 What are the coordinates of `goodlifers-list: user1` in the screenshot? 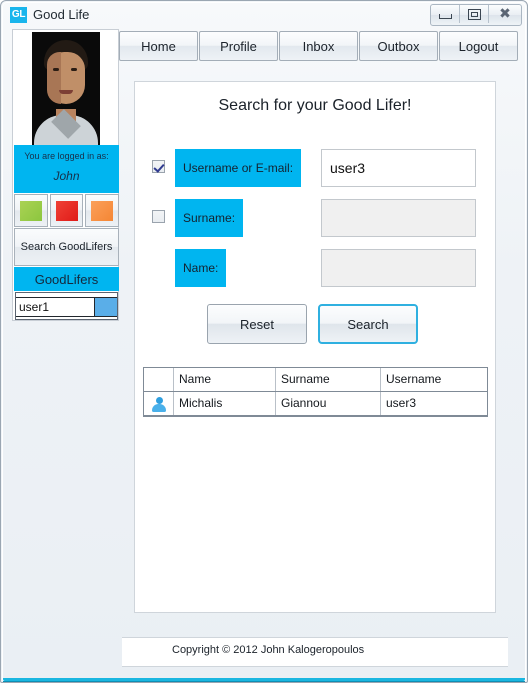 It's located at (66, 306).